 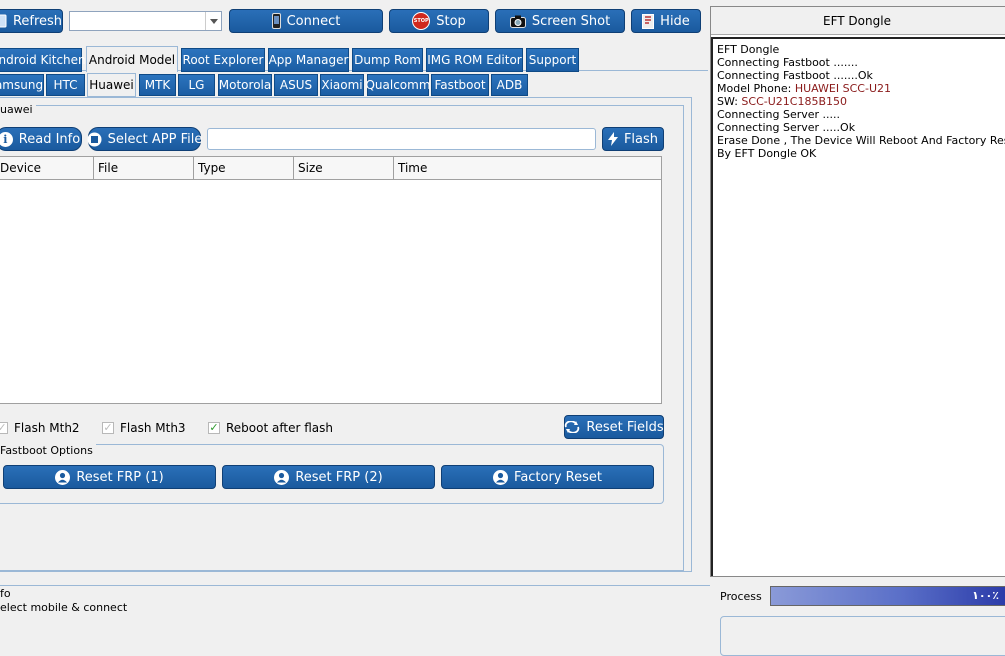 I want to click on process-bar: ١٠٠٪, so click(x=887, y=596).